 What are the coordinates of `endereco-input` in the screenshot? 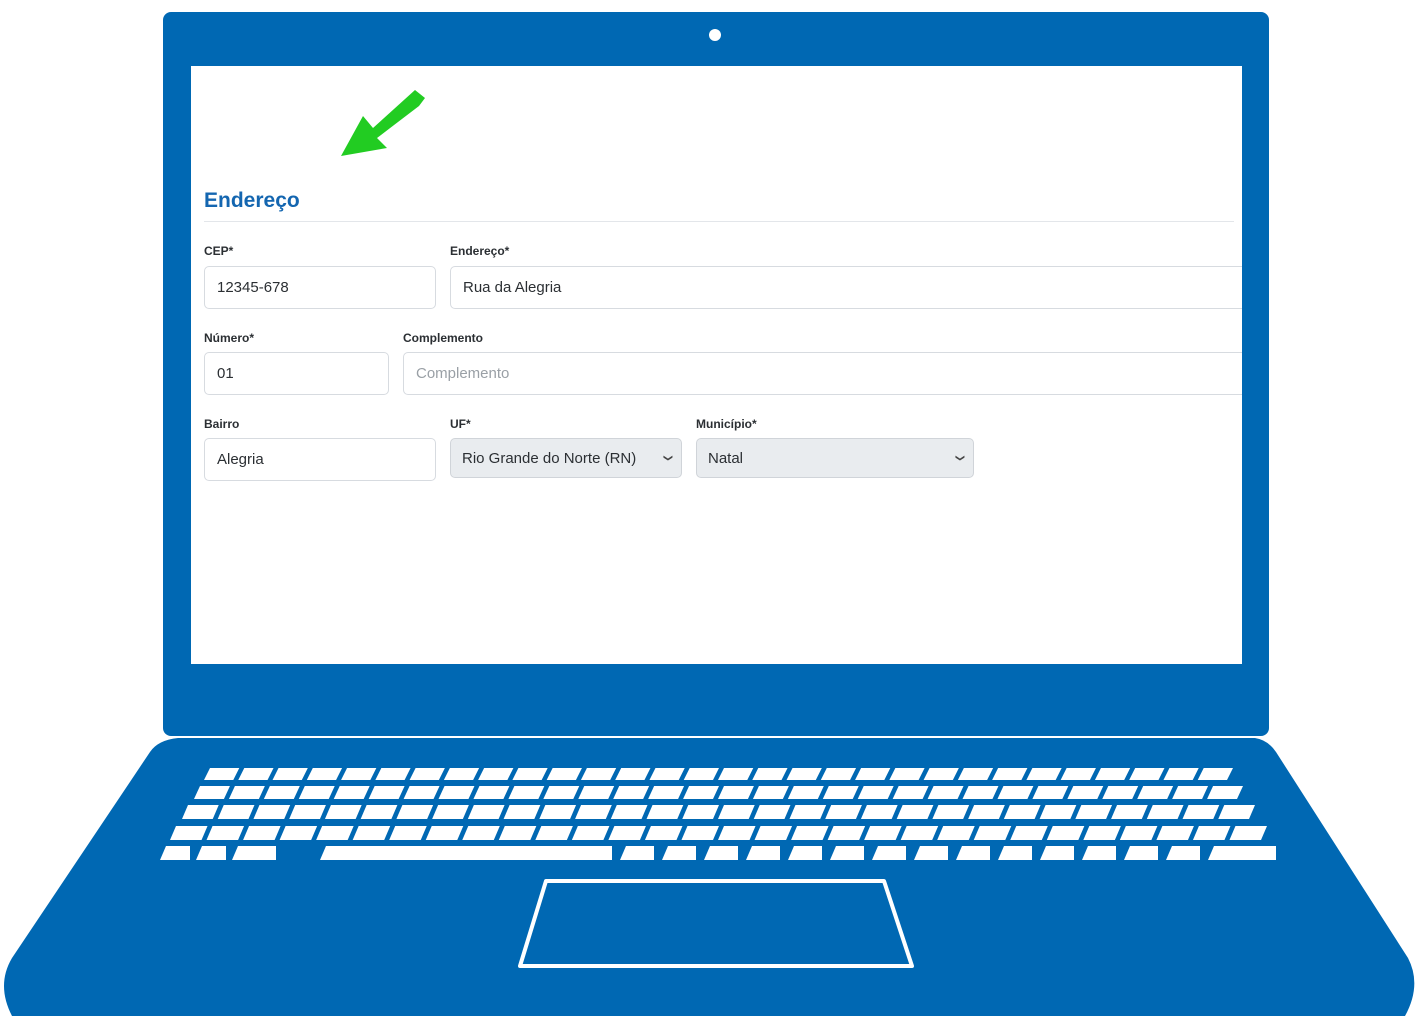 It's located at (846, 287).